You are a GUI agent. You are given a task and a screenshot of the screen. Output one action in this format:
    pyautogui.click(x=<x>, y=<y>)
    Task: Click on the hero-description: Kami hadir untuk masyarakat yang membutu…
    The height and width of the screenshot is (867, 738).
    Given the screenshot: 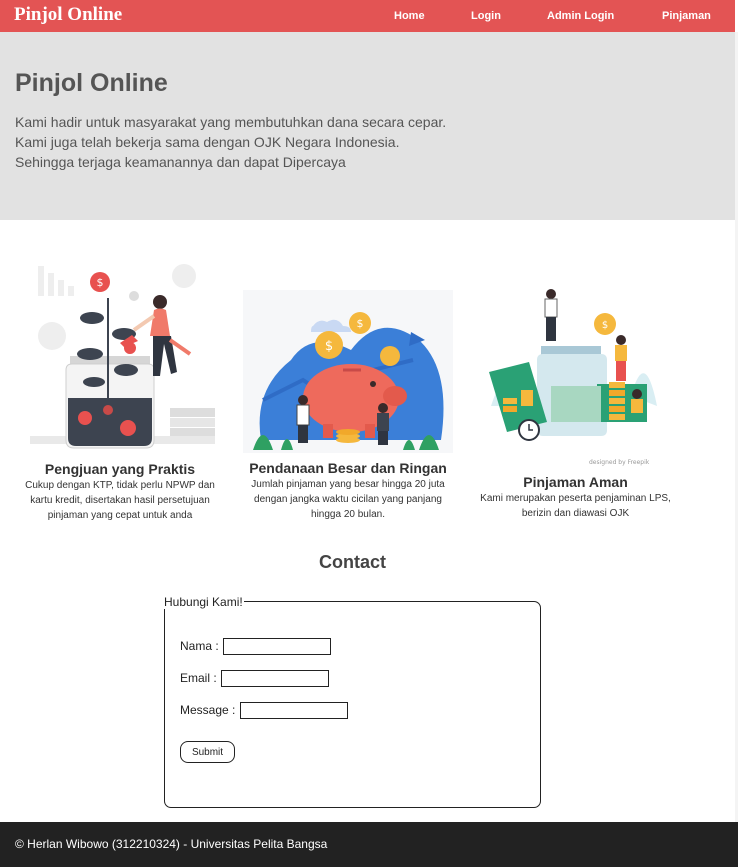 What is the action you would take?
    pyautogui.click(x=265, y=142)
    